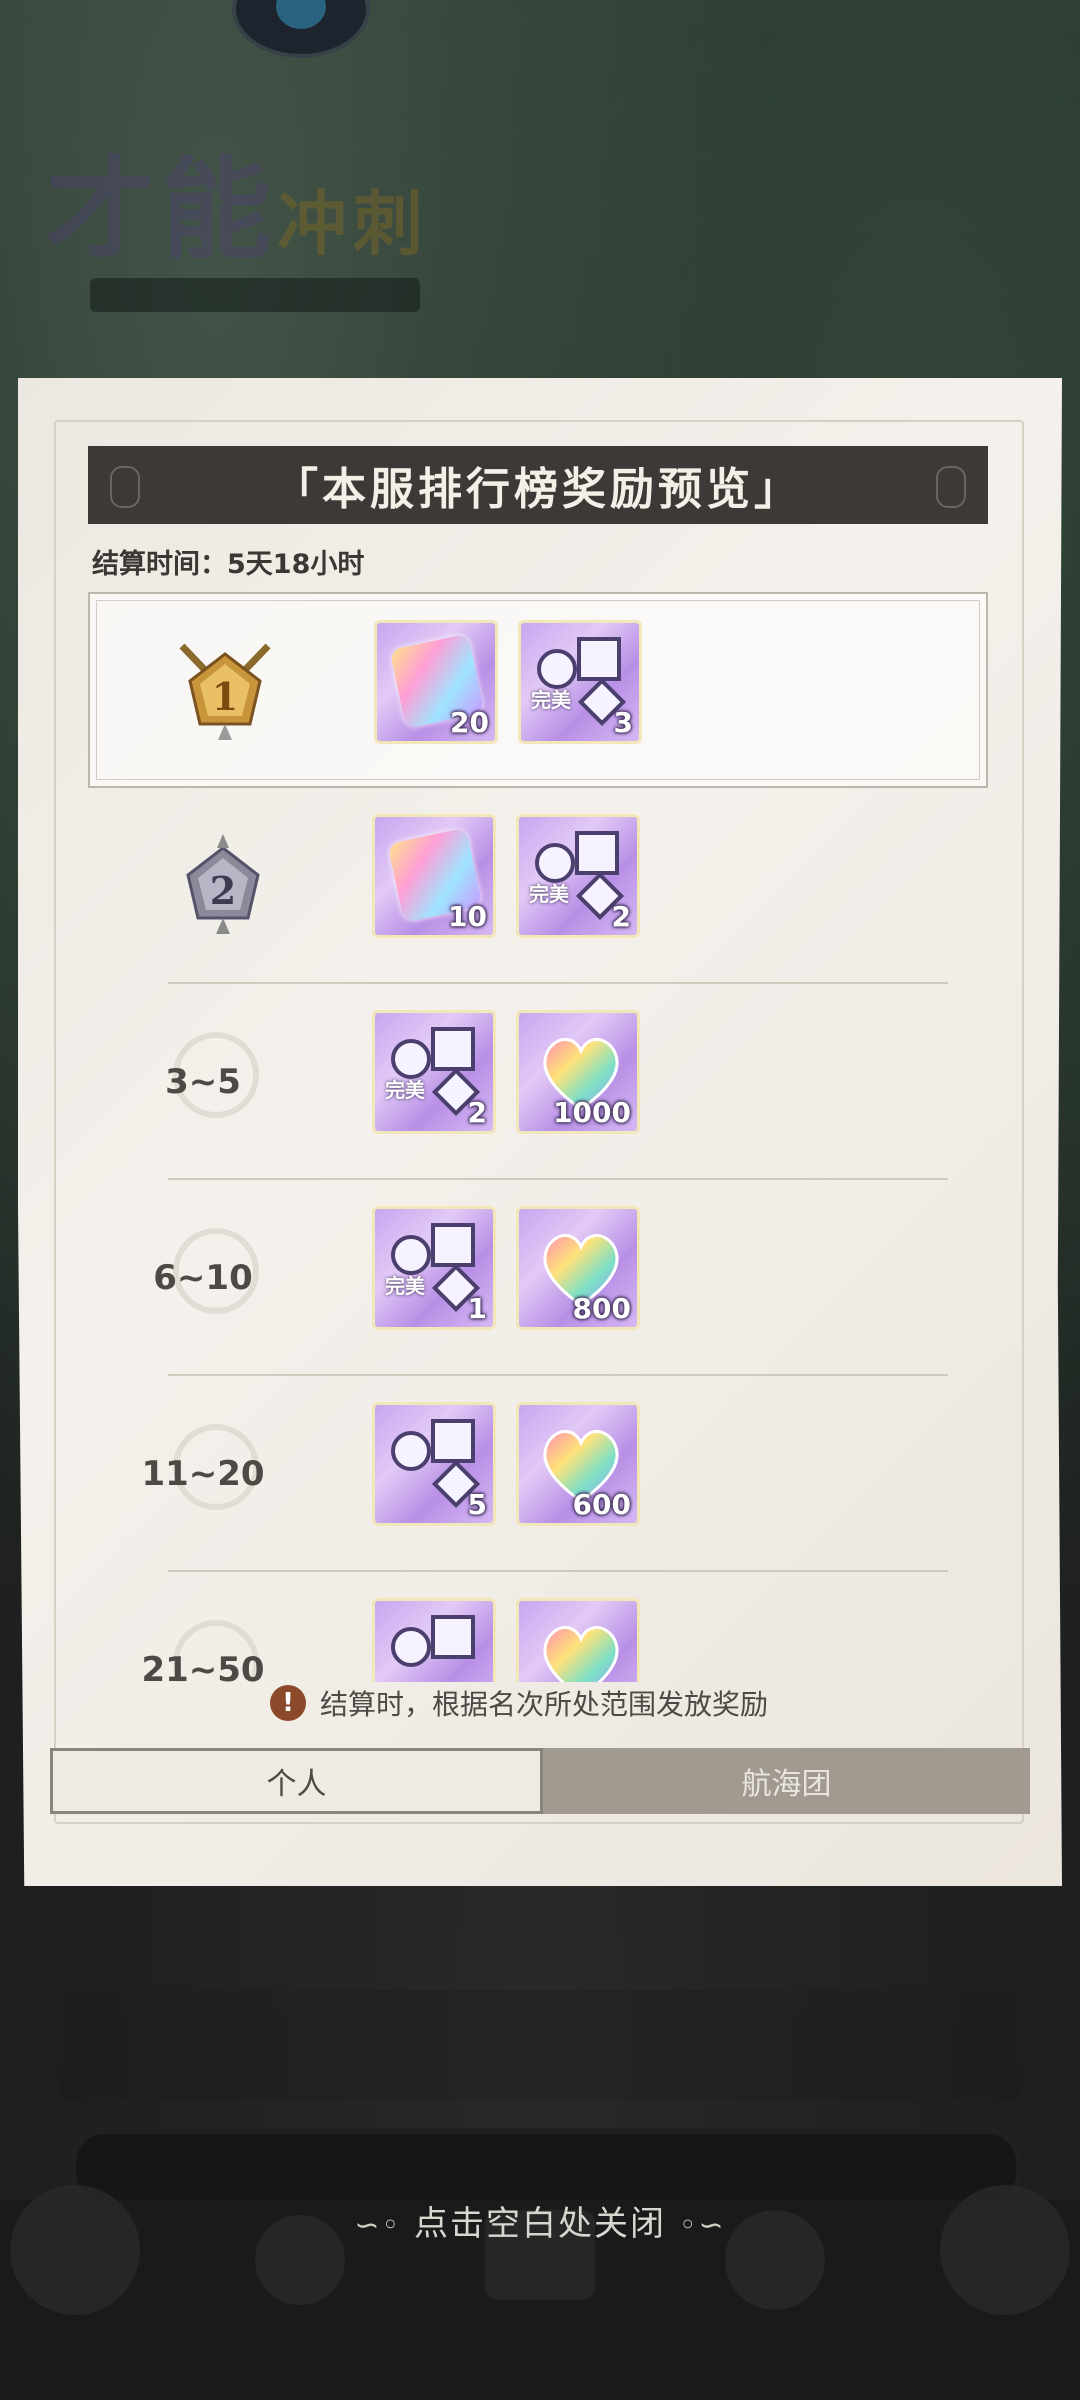 This screenshot has height=2400, width=1080. What do you see at coordinates (467, 916) in the screenshot?
I see `item-quantity: 10` at bounding box center [467, 916].